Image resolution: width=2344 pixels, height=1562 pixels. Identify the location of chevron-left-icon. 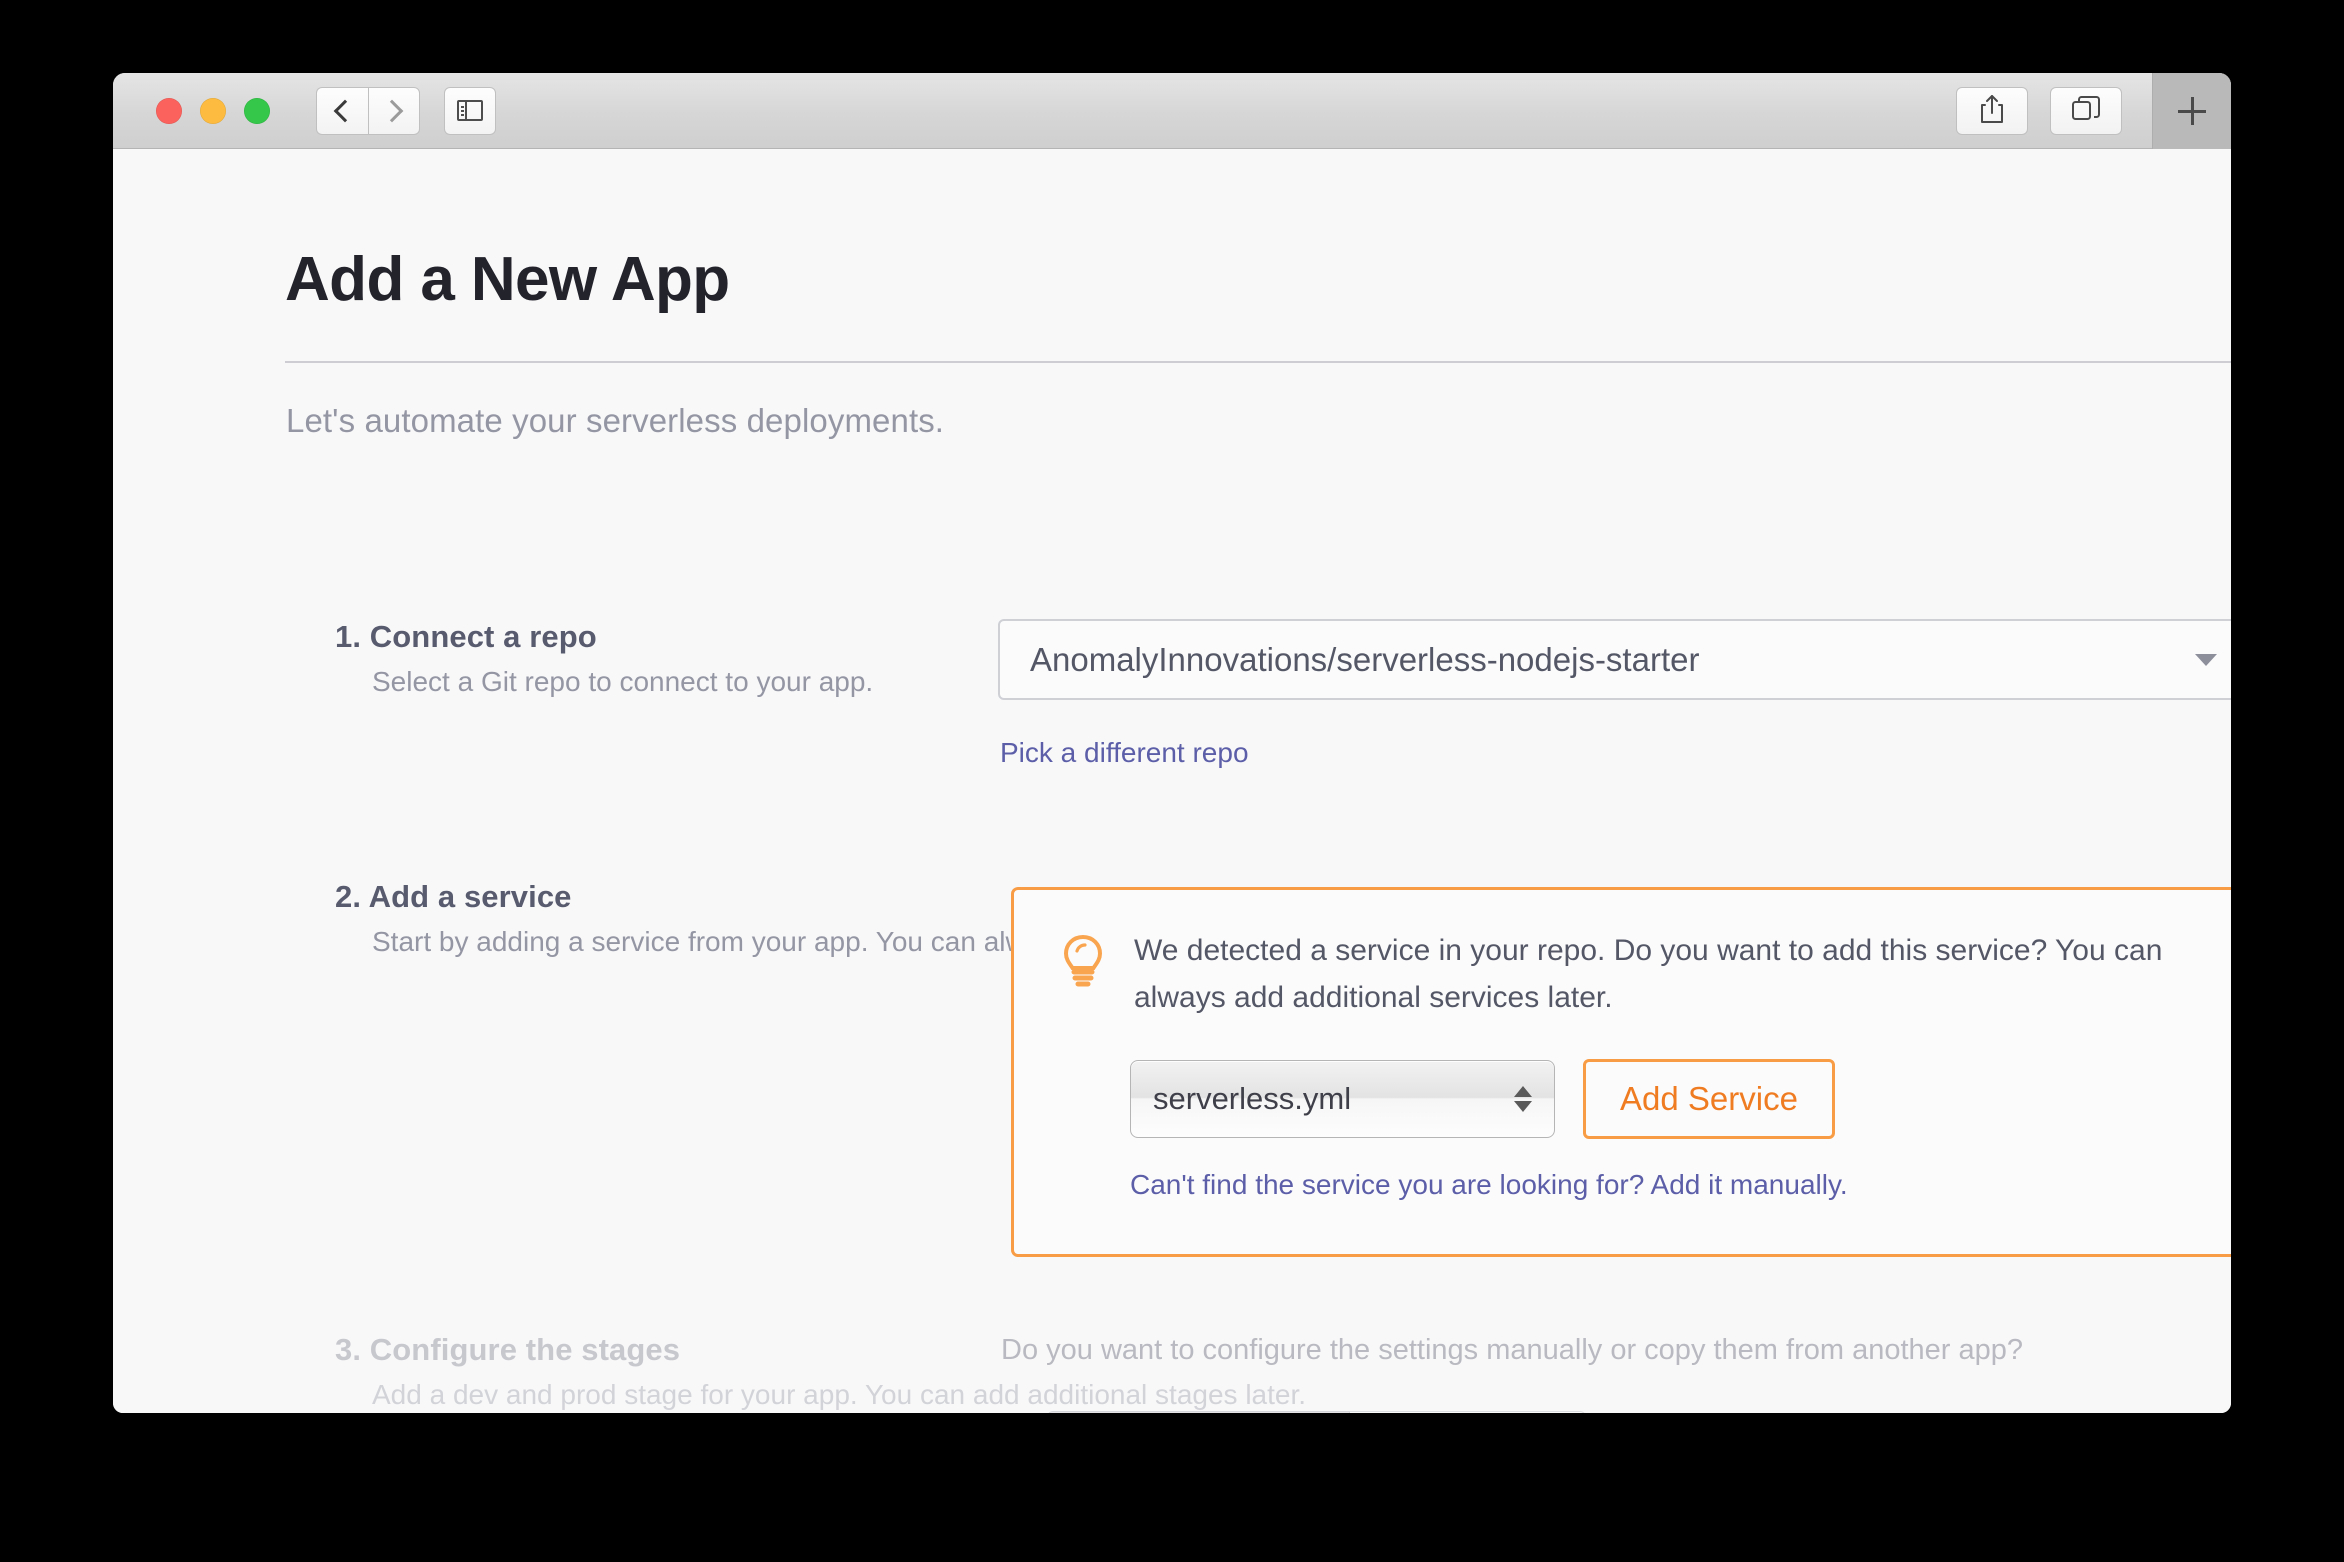
(345, 110).